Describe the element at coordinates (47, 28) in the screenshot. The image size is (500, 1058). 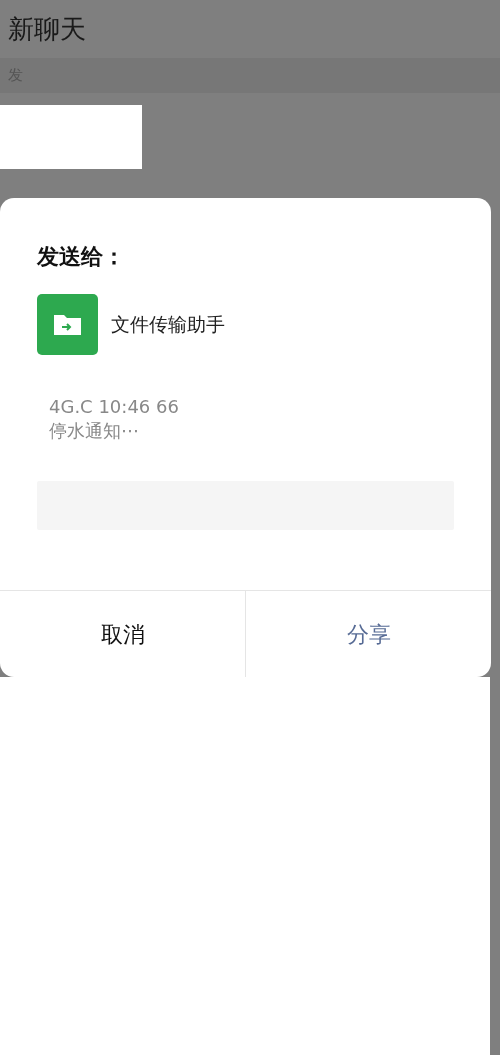
I see `page-title: 新聊天` at that location.